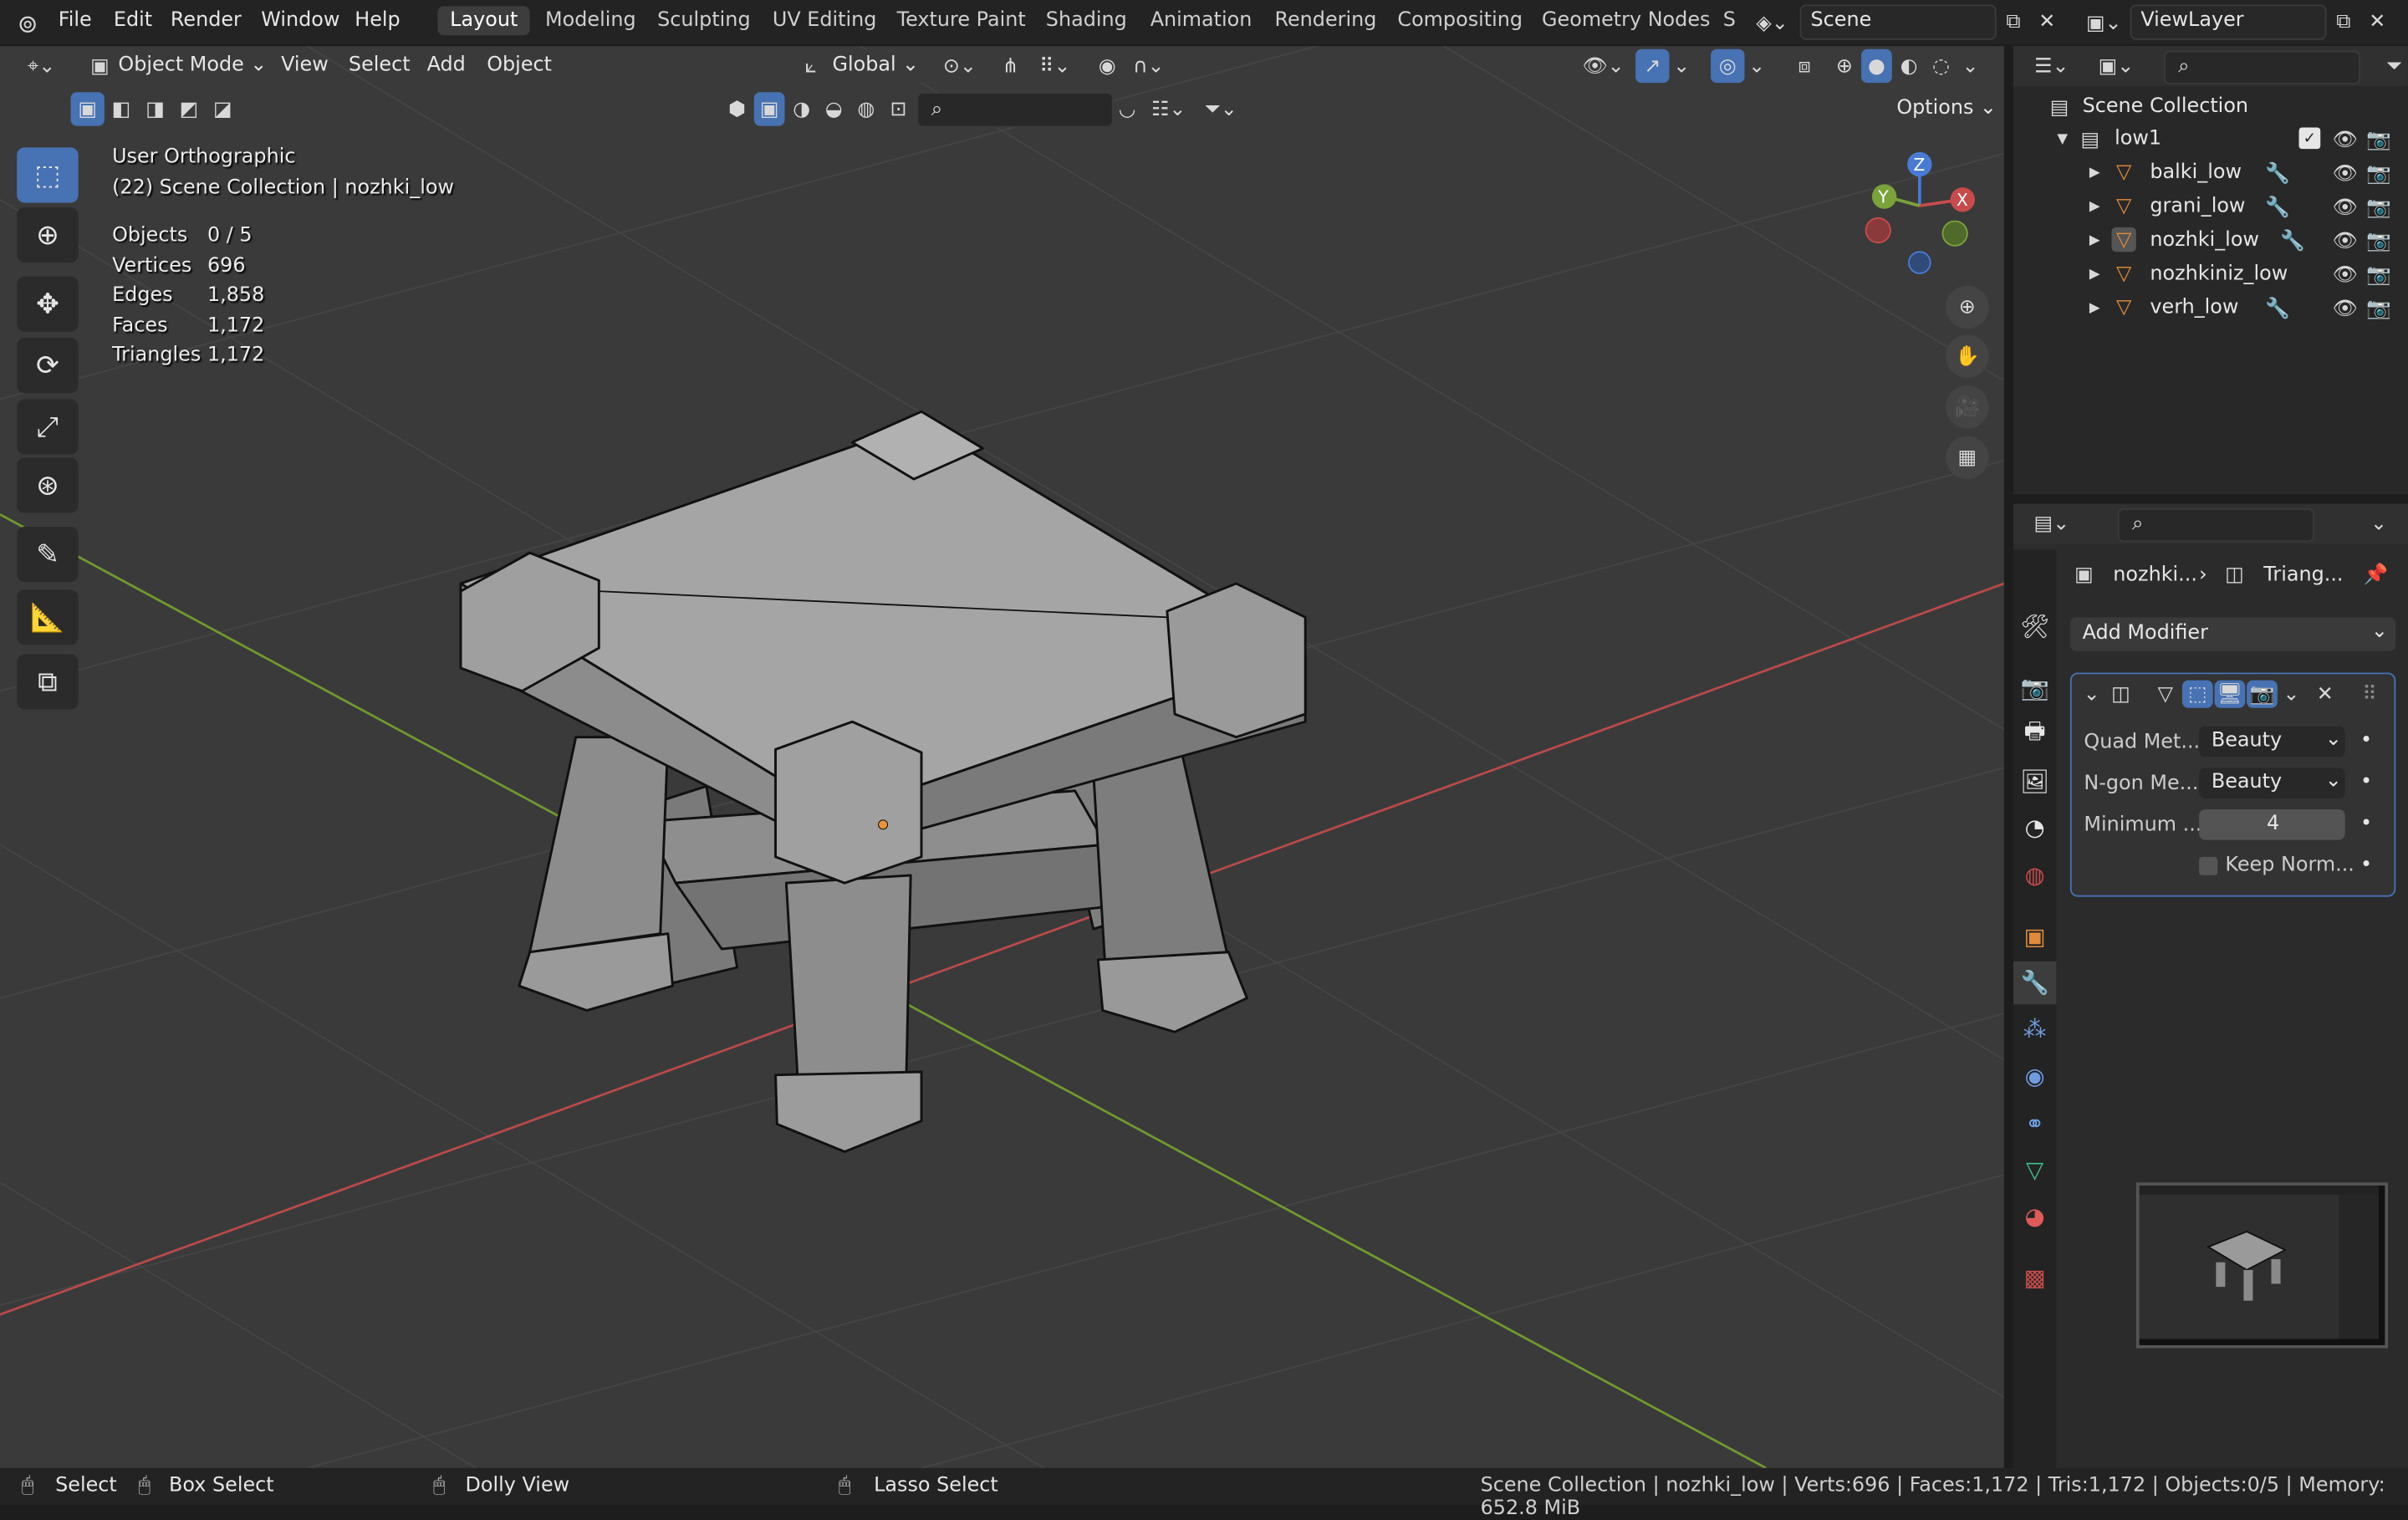 Image resolution: width=2408 pixels, height=1520 pixels. Describe the element at coordinates (769, 109) in the screenshot. I see `mode-object-icon: ▣` at that location.